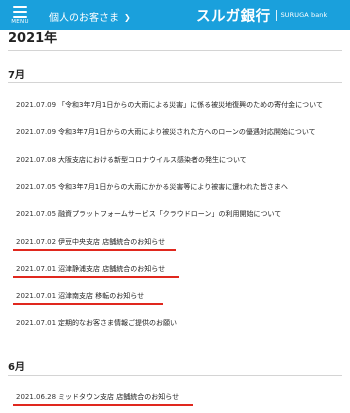 The image size is (350, 413). Describe the element at coordinates (187, 132) in the screenshot. I see `news-title-link: 令和3年7月1日からの大雨により被災された方へのローンの優遇対応開始について` at that location.